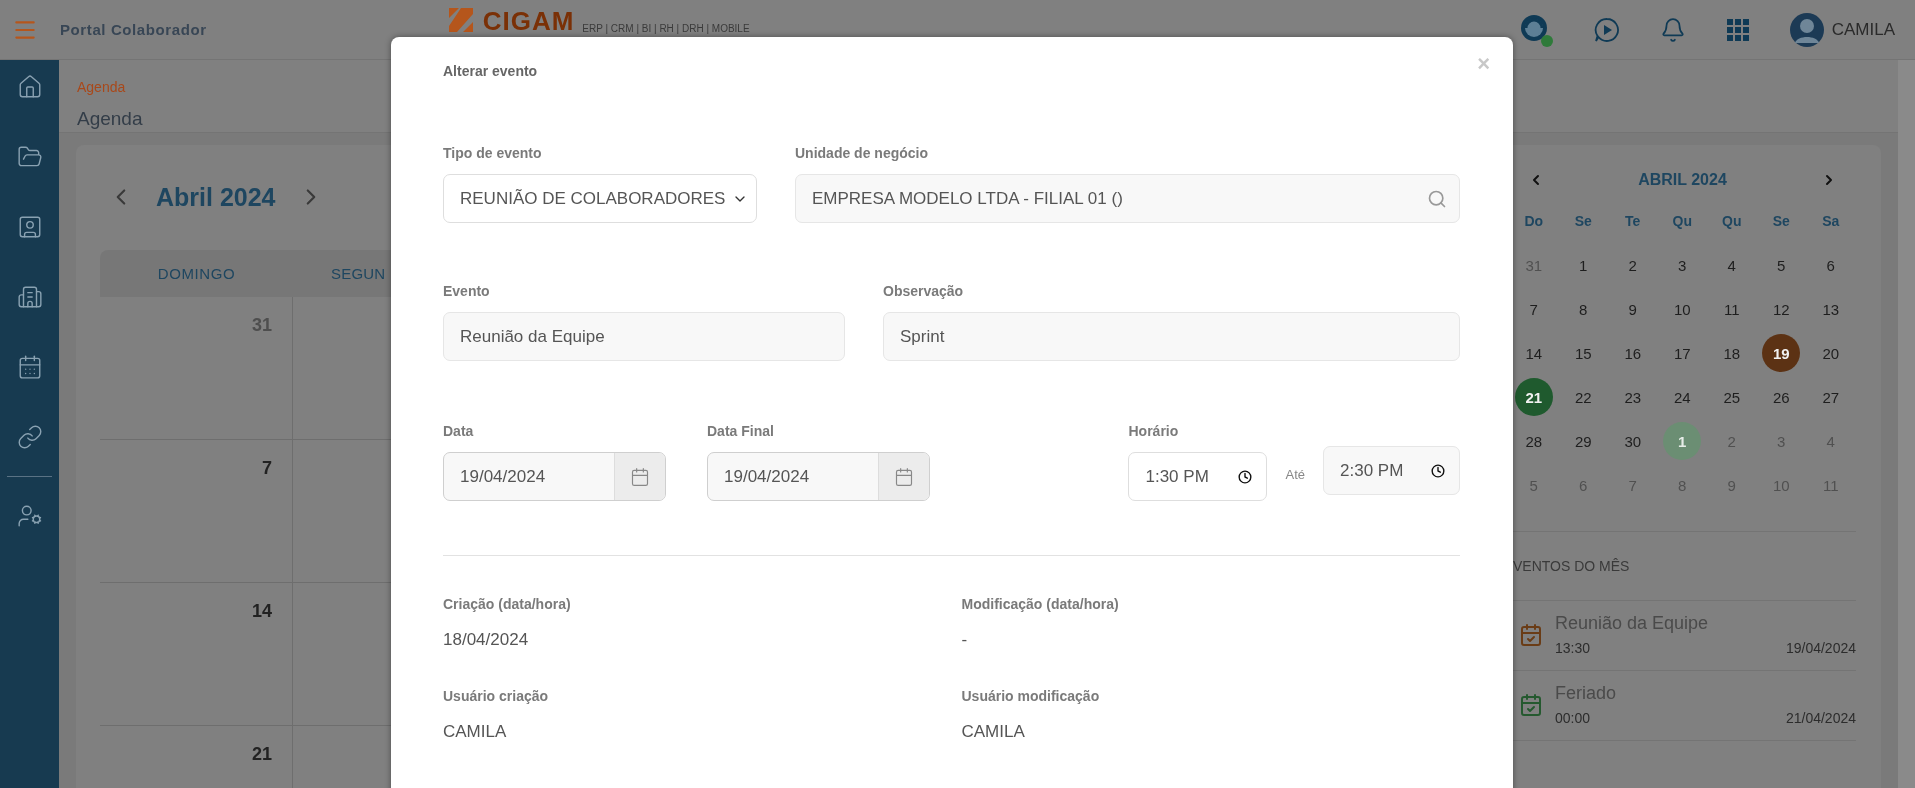  I want to click on building-icon, so click(29, 297).